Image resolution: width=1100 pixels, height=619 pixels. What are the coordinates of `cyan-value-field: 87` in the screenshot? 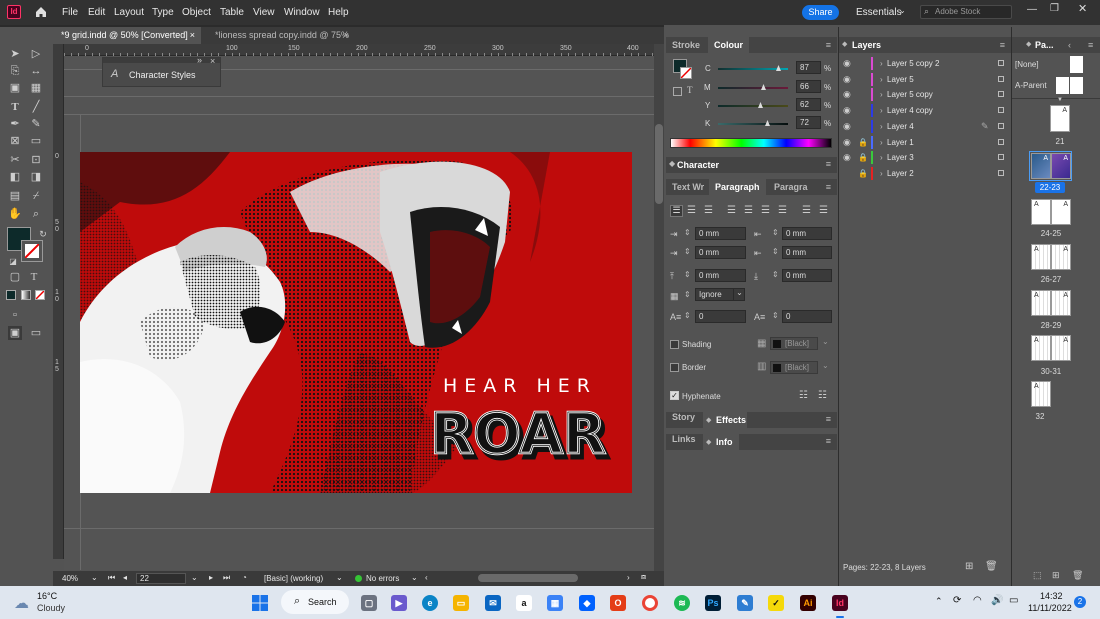 It's located at (808, 67).